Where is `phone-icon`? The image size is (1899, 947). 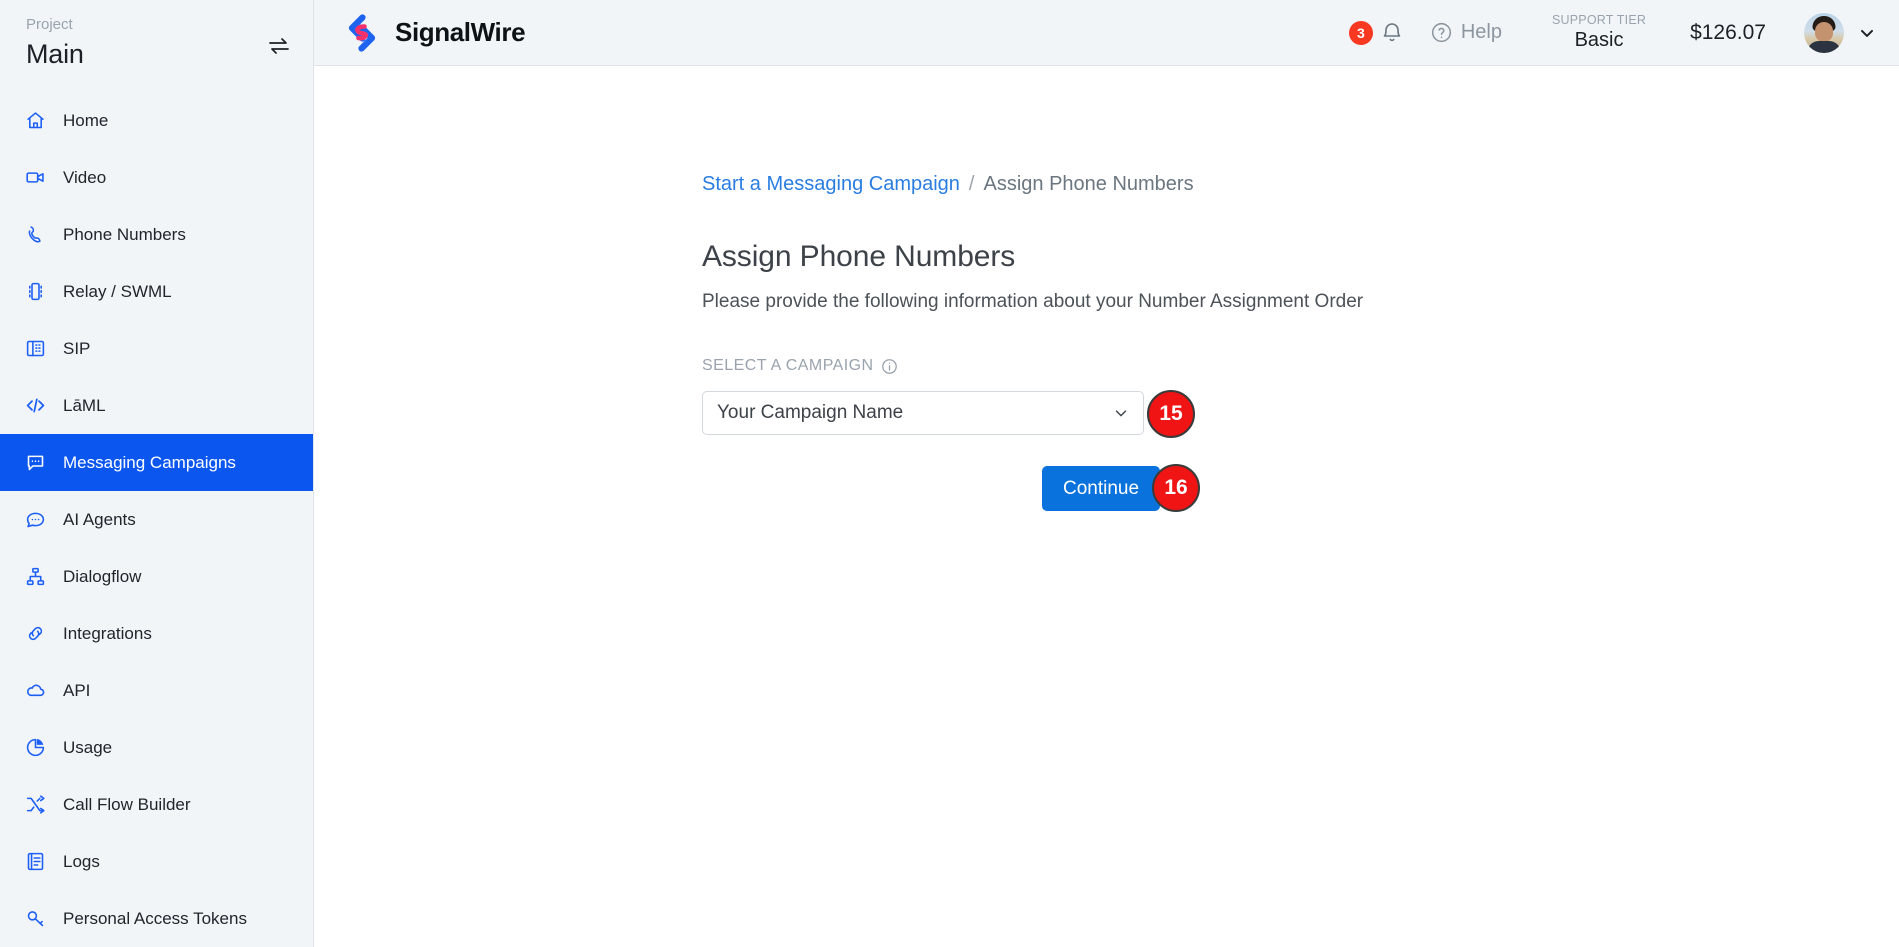 phone-icon is located at coordinates (35, 235).